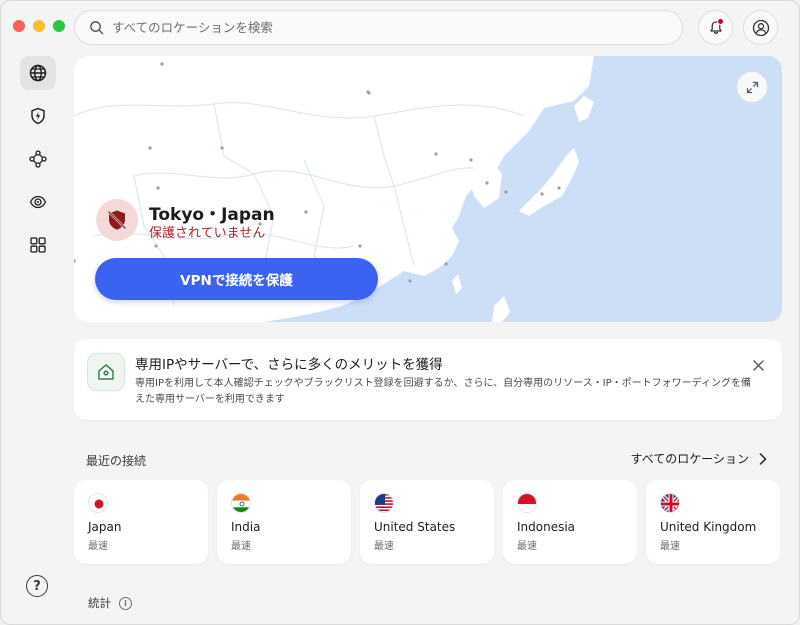 This screenshot has height=625, width=800. I want to click on sidebar-item-threat-protection, so click(38, 202).